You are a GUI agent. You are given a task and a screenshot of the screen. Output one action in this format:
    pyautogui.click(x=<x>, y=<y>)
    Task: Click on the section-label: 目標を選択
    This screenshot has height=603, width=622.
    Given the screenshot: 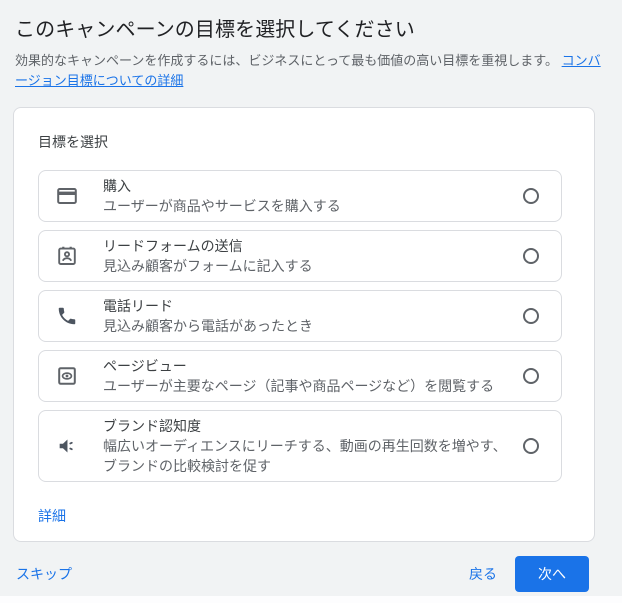 What is the action you would take?
    pyautogui.click(x=73, y=142)
    